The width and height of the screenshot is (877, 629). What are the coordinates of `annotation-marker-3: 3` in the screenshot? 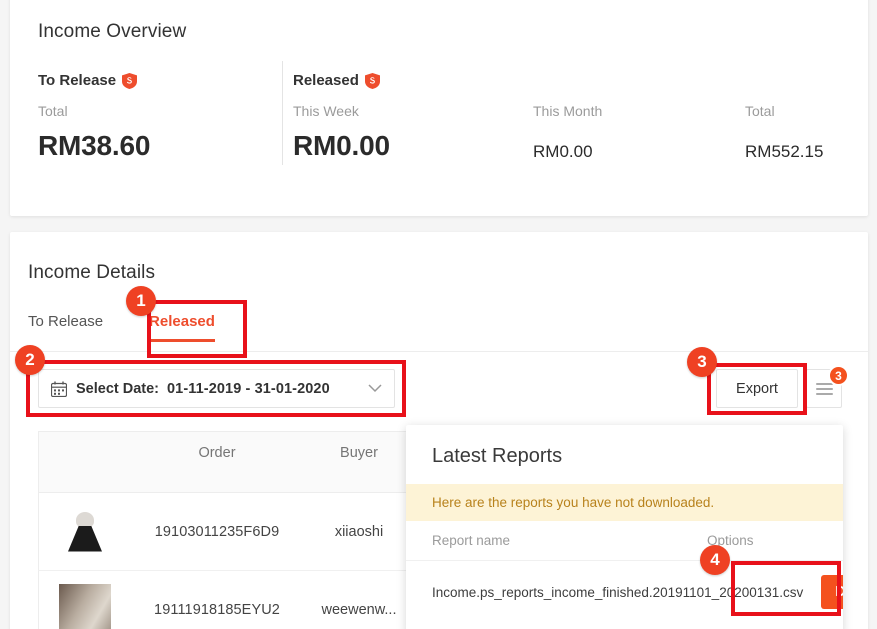 It's located at (702, 362).